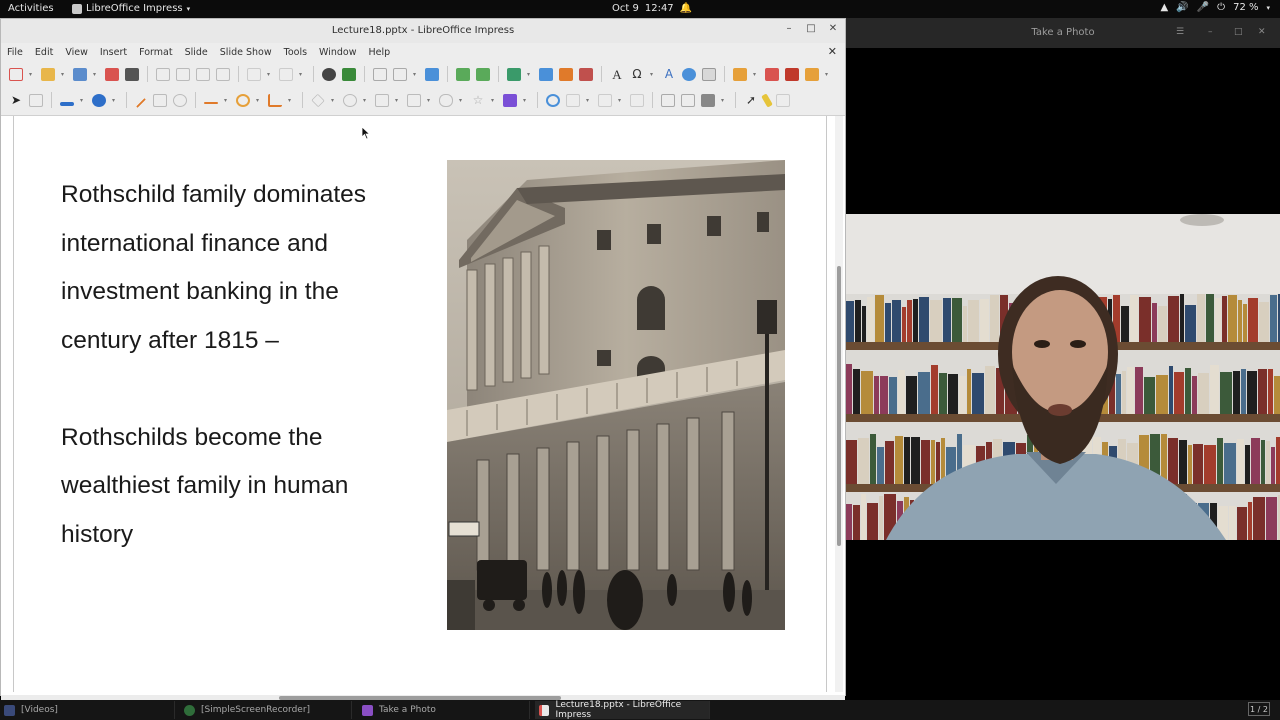 This screenshot has height=720, width=1280. Describe the element at coordinates (329, 74) in the screenshot. I see `find-replace-icon` at that location.